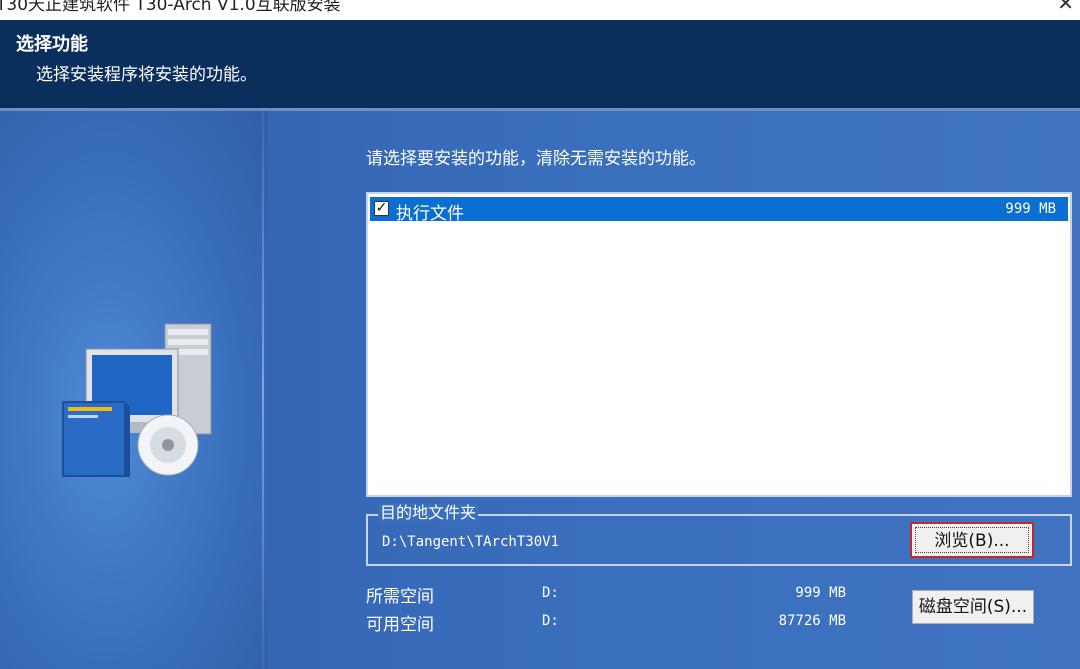 The image size is (1080, 669). Describe the element at coordinates (52, 44) in the screenshot. I see `page-title: 选择功能` at that location.